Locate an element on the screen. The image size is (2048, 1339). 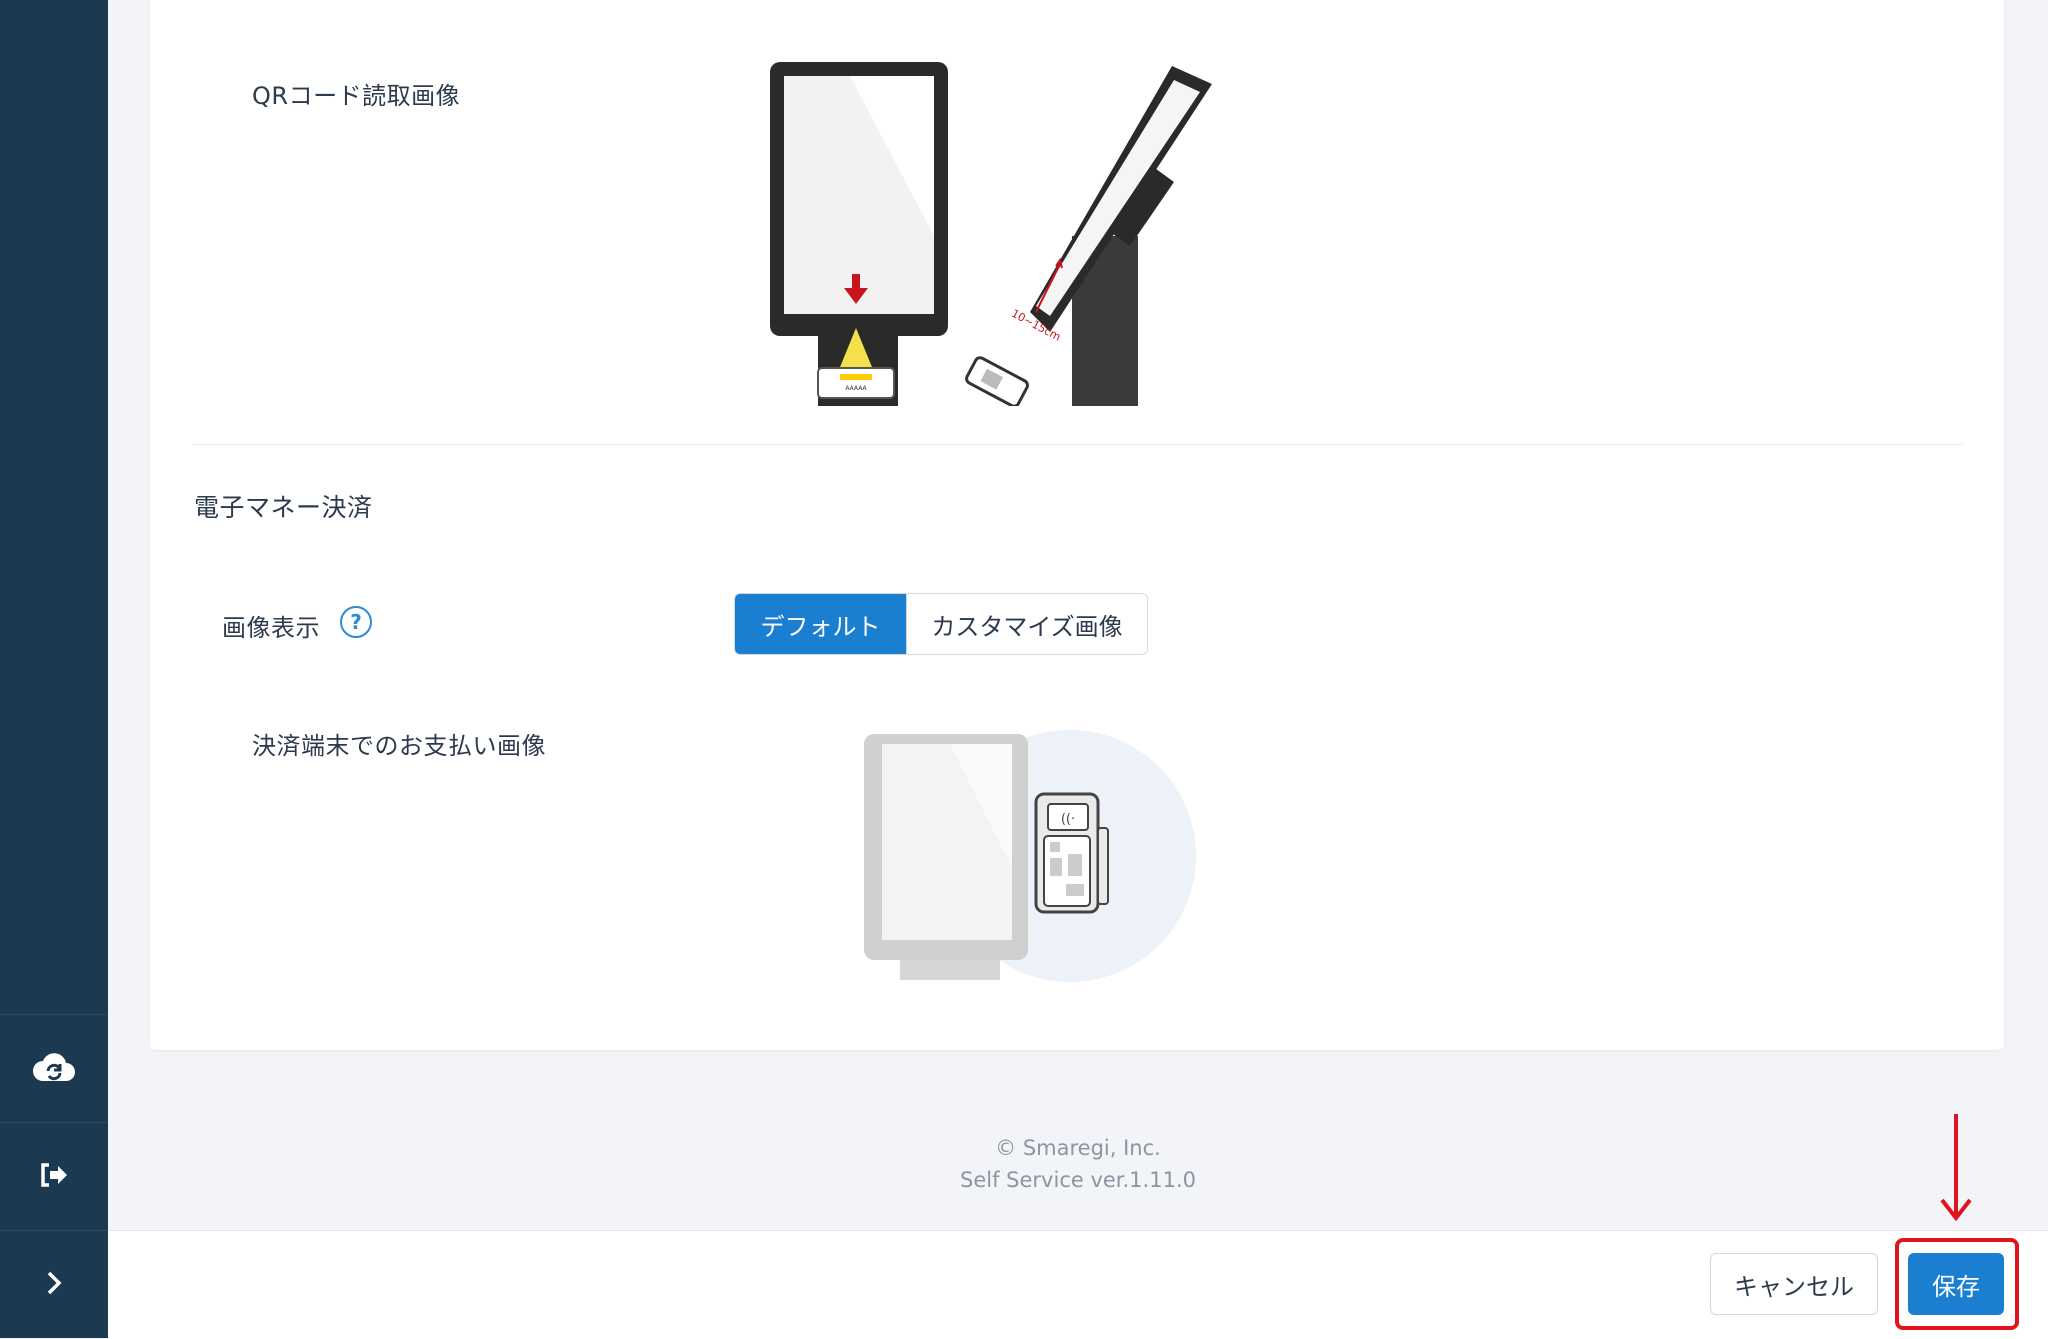
payment-terminal-illustration: ((· is located at coordinates (1030, 856).